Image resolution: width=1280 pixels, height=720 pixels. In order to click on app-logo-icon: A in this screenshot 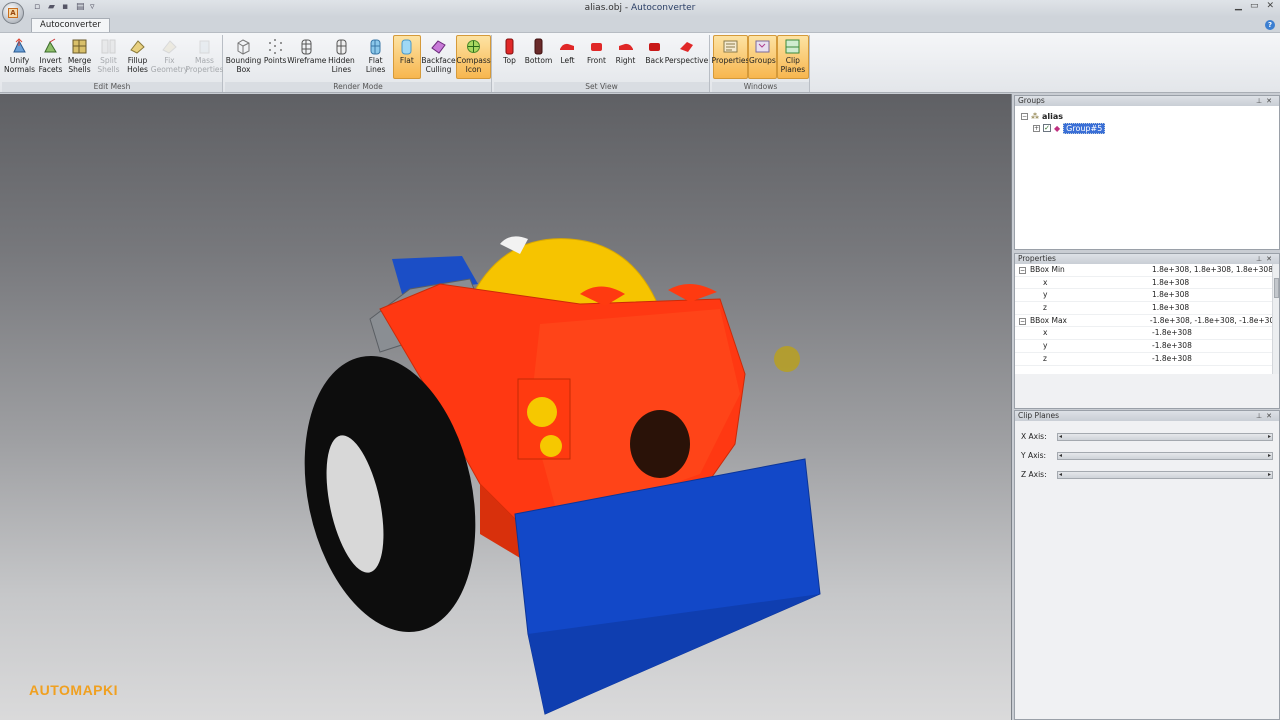, I will do `click(13, 13)`.